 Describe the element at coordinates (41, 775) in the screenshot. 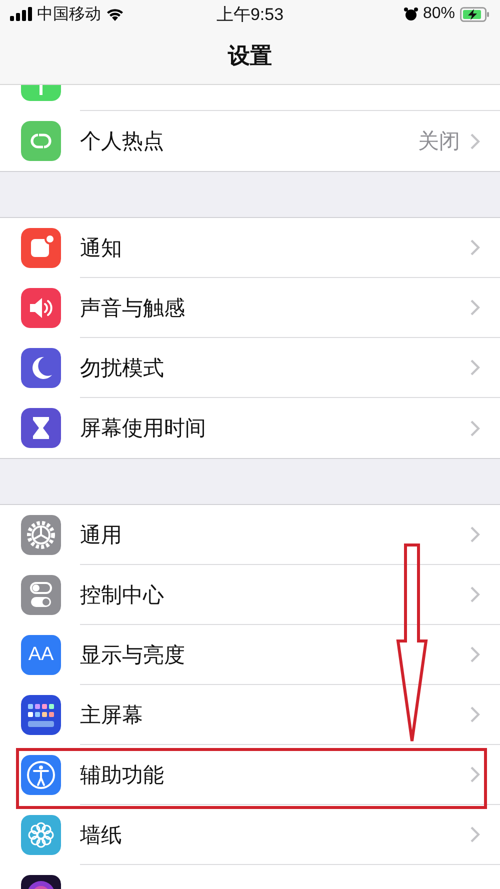

I see `person-icon` at that location.